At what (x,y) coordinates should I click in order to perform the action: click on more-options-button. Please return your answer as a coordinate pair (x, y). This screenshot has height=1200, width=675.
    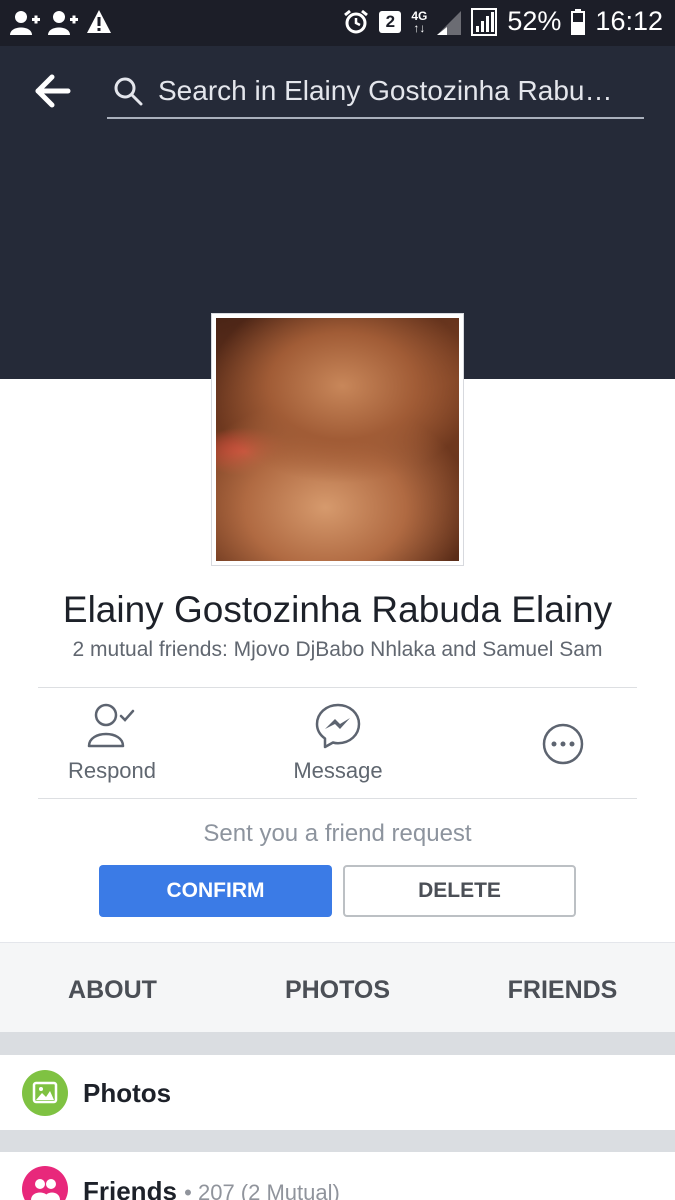
    Looking at the image, I should click on (563, 745).